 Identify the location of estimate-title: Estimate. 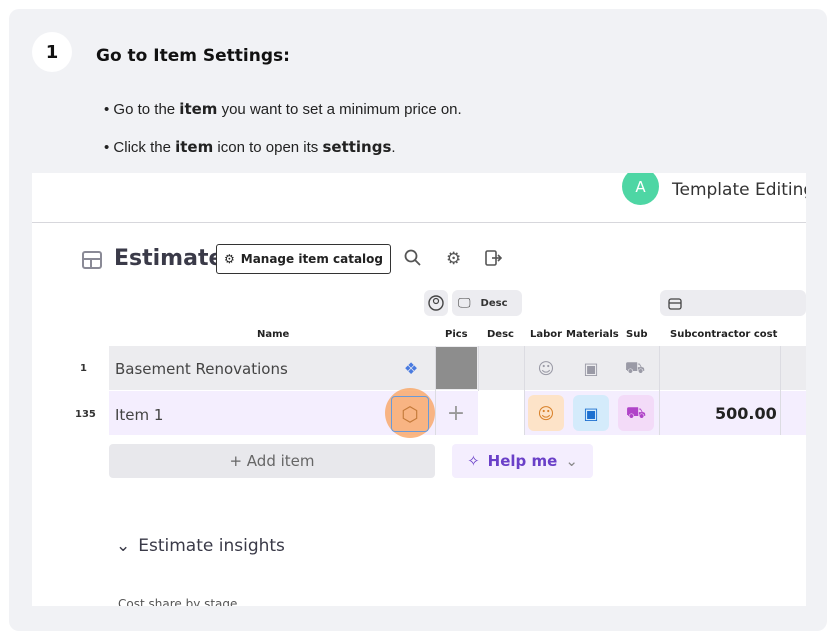
(169, 258).